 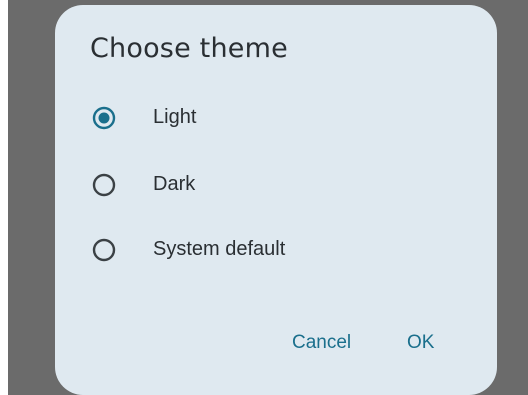 What do you see at coordinates (420, 343) in the screenshot?
I see `ok-button: OK` at bounding box center [420, 343].